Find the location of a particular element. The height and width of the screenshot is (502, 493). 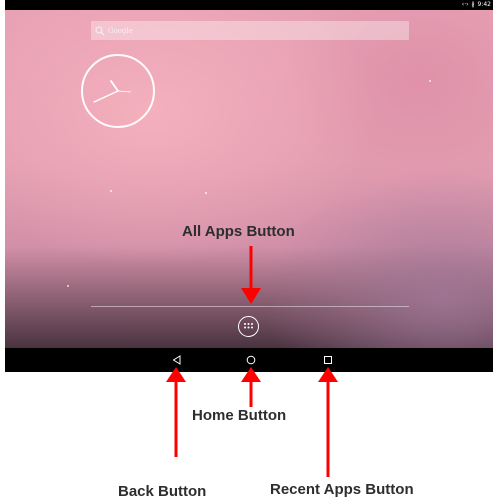

all-apps-callout-label: All Apps Button is located at coordinates (238, 231).